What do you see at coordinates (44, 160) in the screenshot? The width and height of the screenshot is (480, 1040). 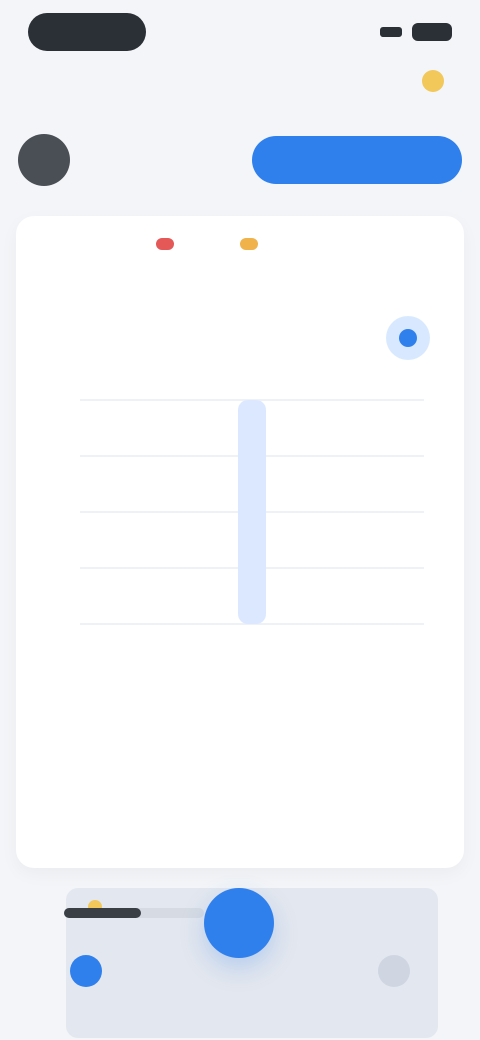 I see `avatar` at bounding box center [44, 160].